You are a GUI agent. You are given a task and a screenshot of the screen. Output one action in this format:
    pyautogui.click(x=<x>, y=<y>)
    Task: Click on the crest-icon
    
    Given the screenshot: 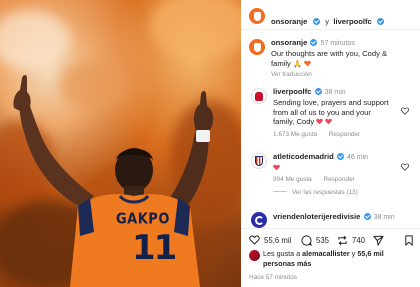 What is the action you would take?
    pyautogui.click(x=259, y=161)
    